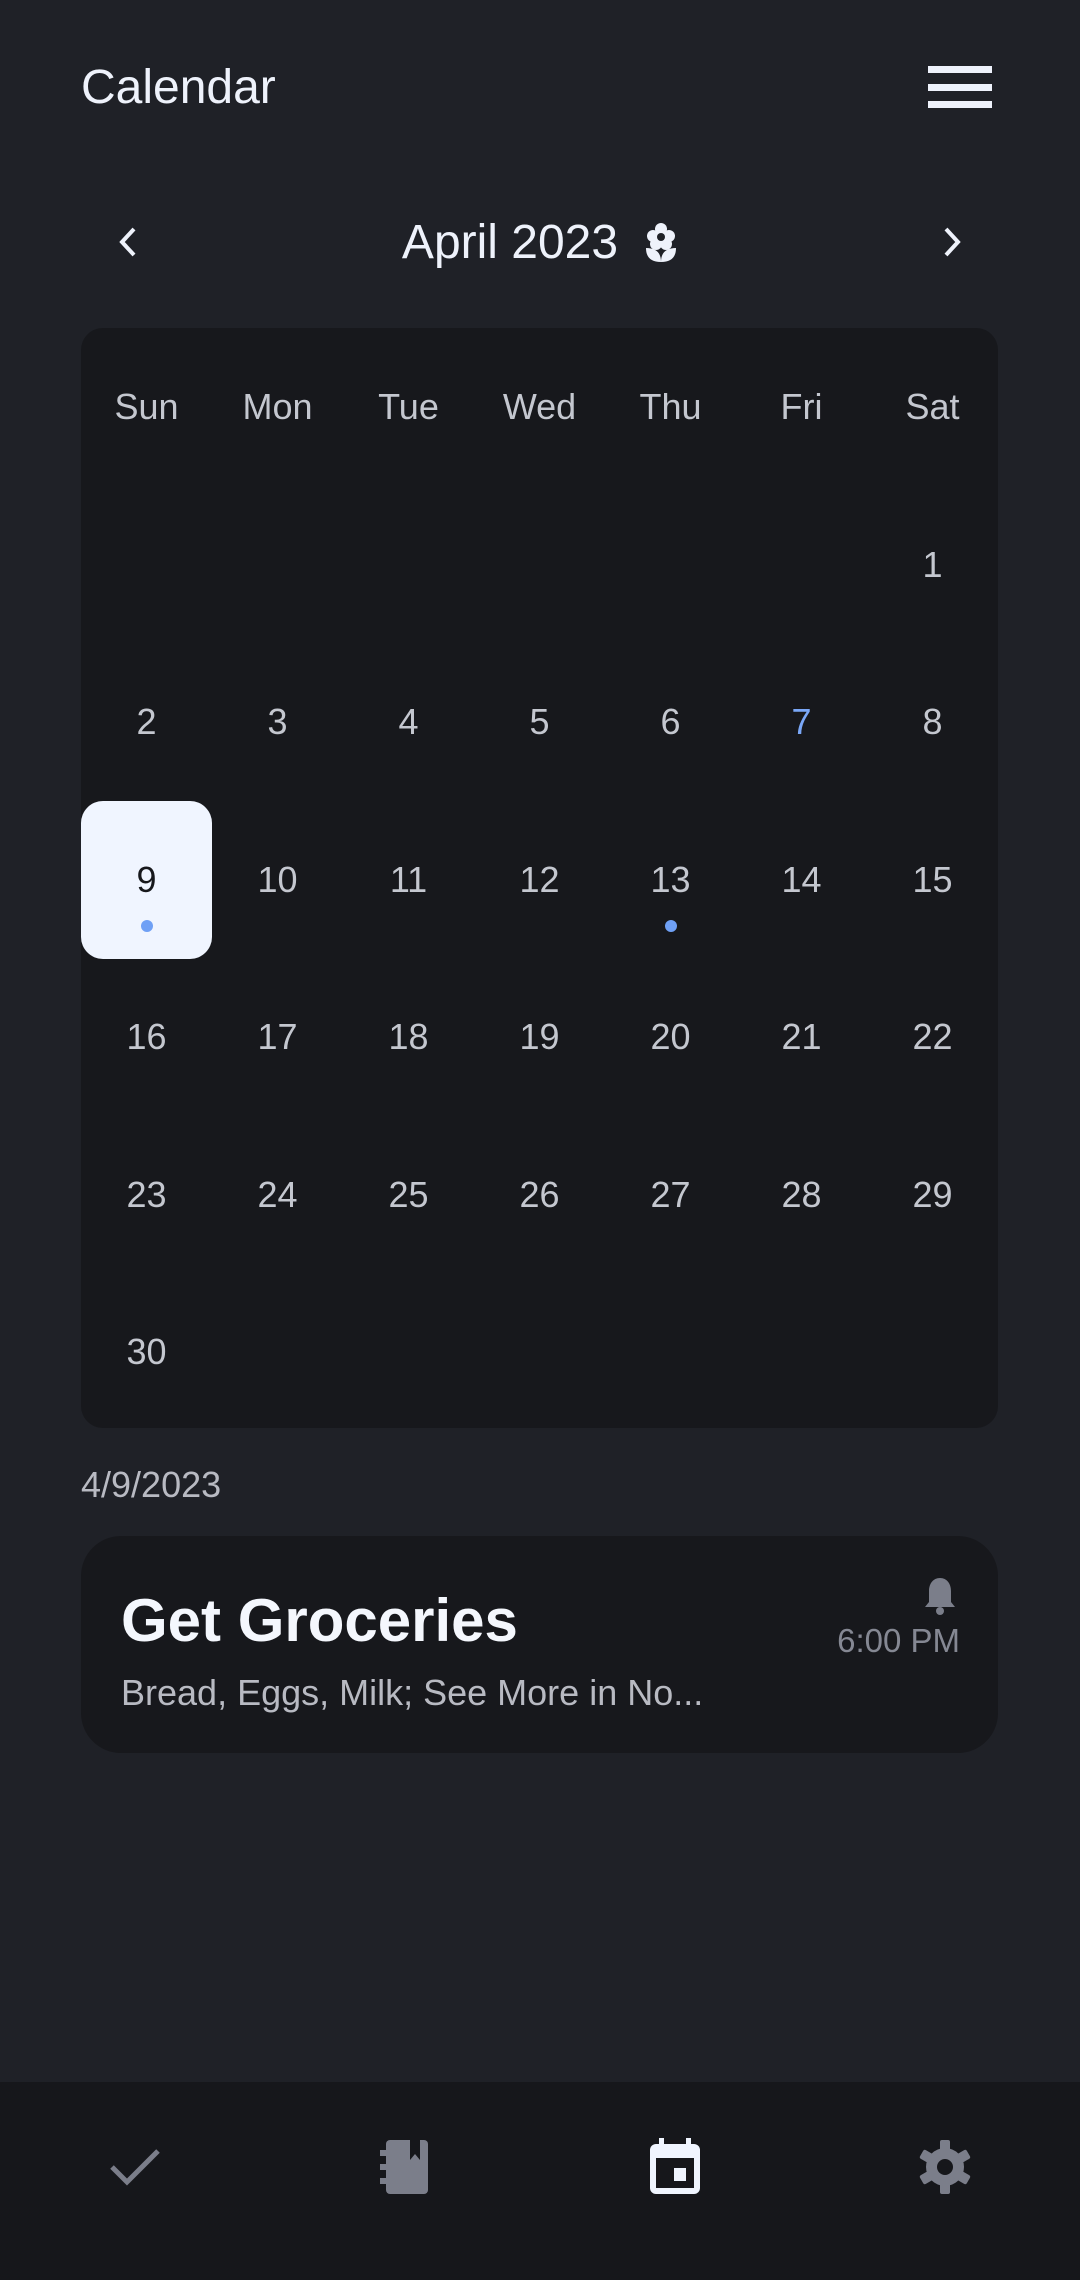 The image size is (1080, 2280). I want to click on day-29: 29, so click(932, 1195).